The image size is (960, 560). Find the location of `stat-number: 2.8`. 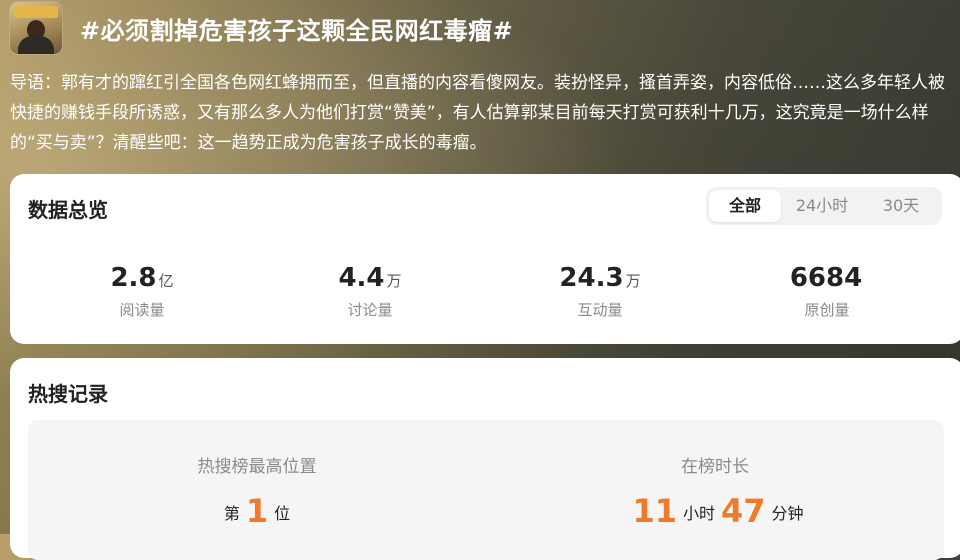

stat-number: 2.8 is located at coordinates (133, 278).